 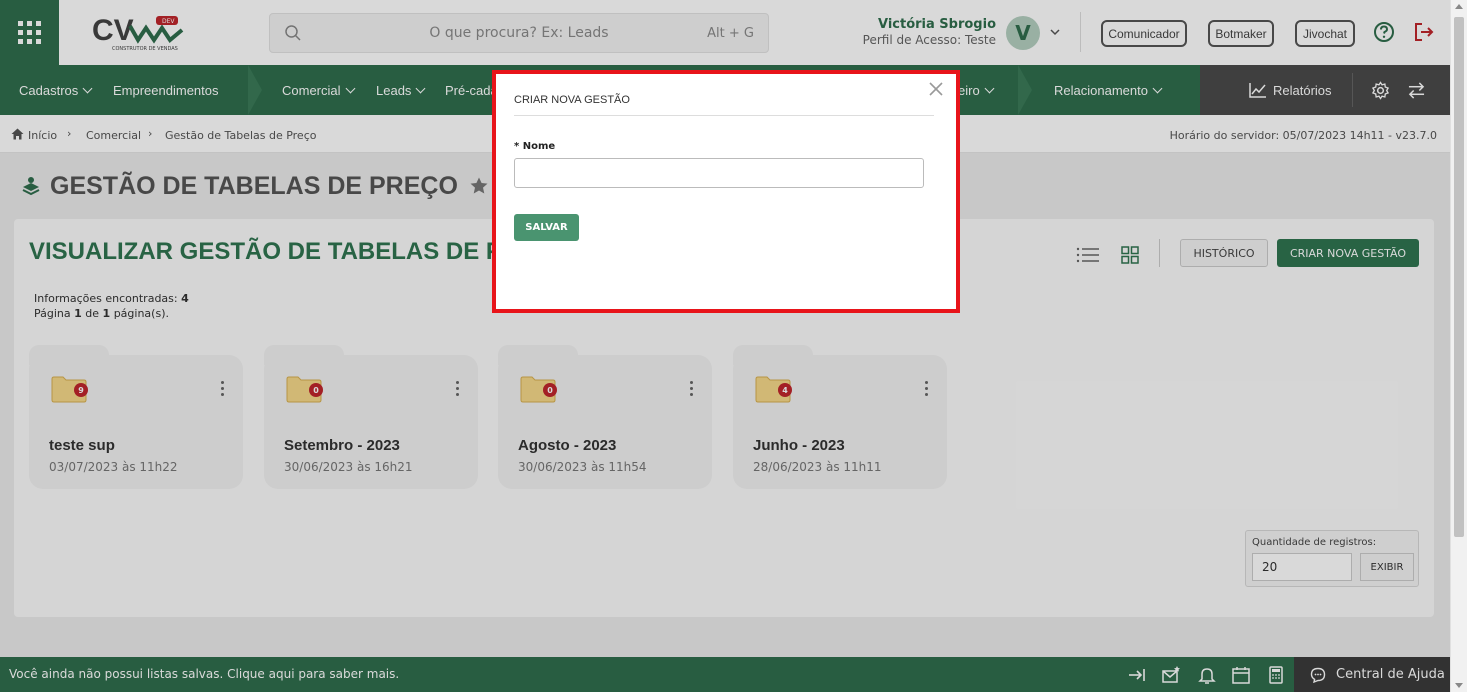 What do you see at coordinates (535, 146) in the screenshot?
I see `nome-label: * Nome` at bounding box center [535, 146].